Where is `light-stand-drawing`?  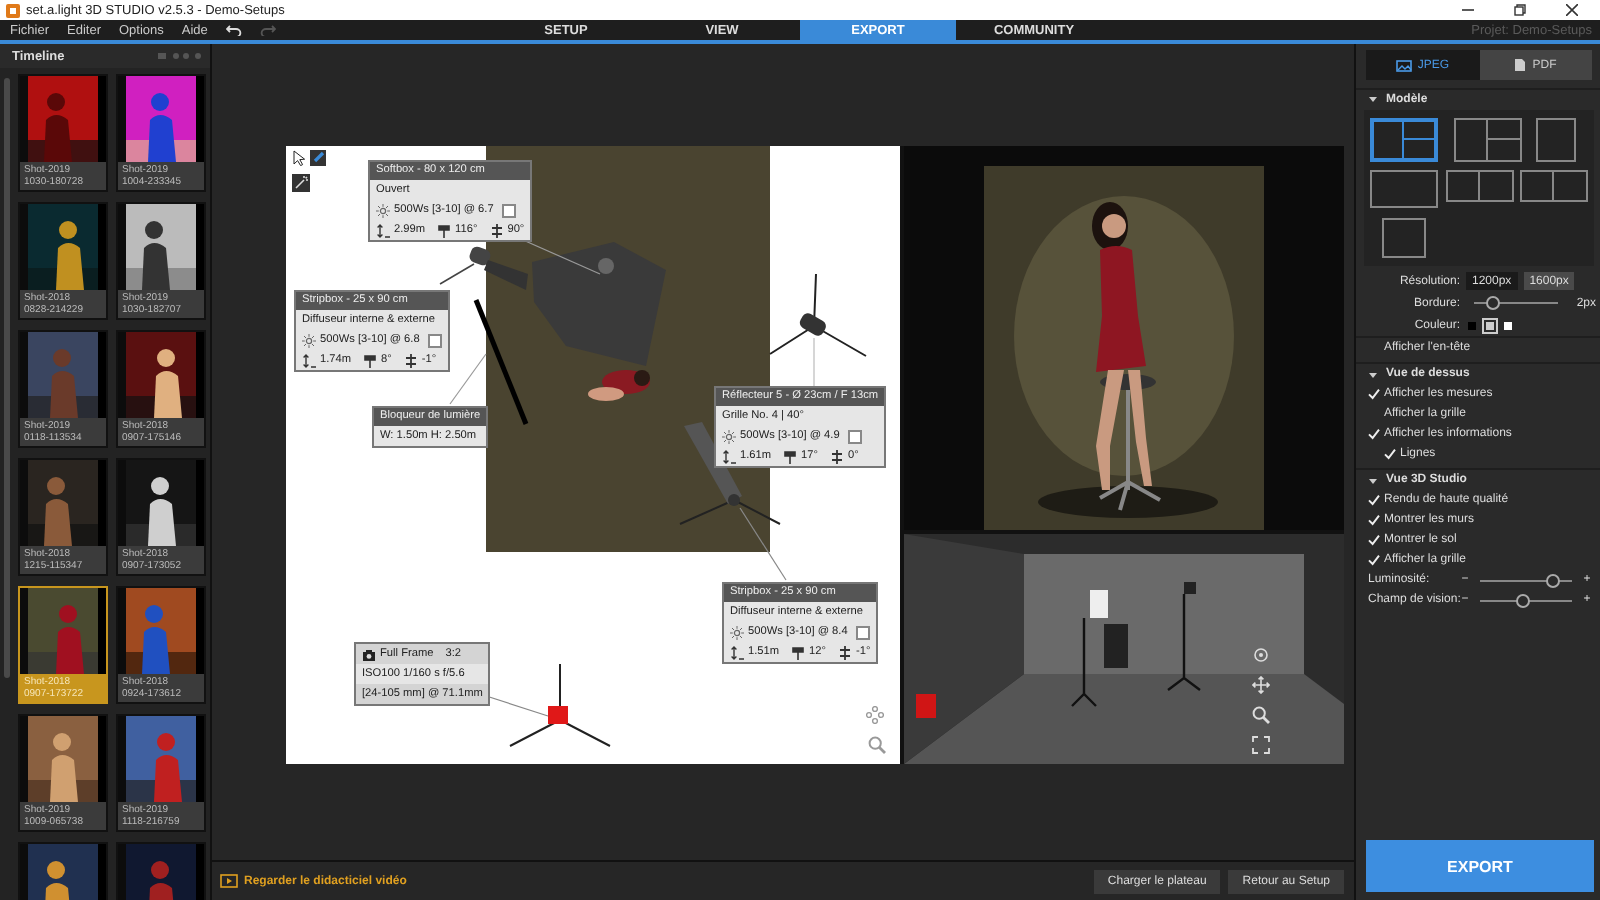 light-stand-drawing is located at coordinates (818, 315).